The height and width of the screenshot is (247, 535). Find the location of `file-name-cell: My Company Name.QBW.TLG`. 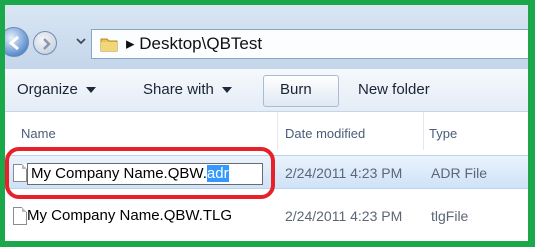

file-name-cell: My Company Name.QBW.TLG is located at coordinates (130, 215).